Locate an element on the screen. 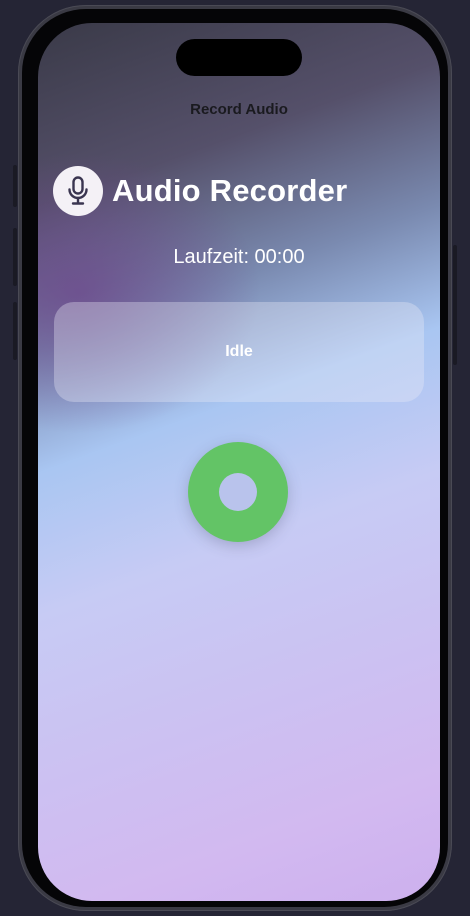 The width and height of the screenshot is (470, 916). volume-up-button is located at coordinates (15, 257).